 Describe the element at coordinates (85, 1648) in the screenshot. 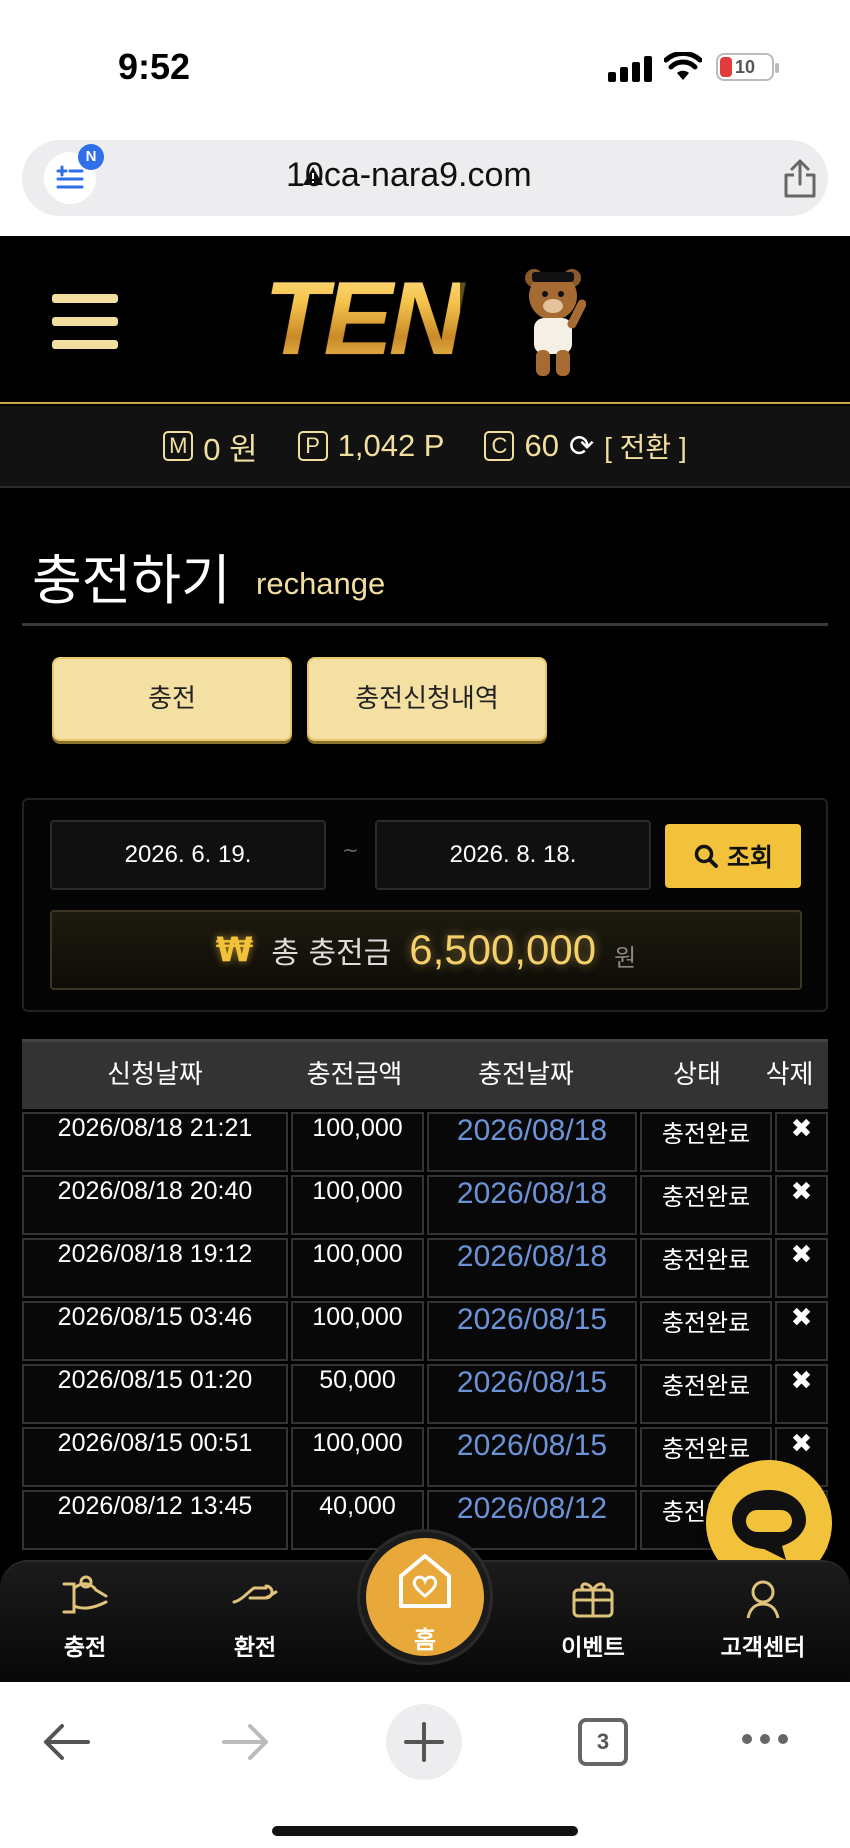

I see `nav-charge-label: 충전` at that location.